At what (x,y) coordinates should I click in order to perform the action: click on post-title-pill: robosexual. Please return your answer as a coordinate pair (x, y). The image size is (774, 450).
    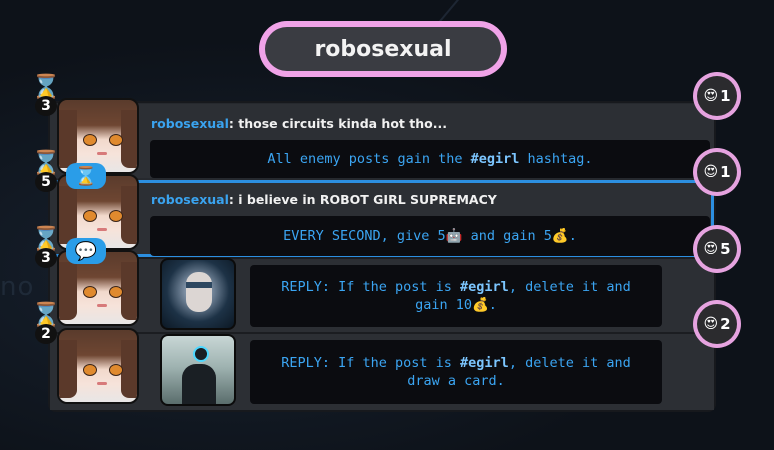
    Looking at the image, I should click on (383, 49).